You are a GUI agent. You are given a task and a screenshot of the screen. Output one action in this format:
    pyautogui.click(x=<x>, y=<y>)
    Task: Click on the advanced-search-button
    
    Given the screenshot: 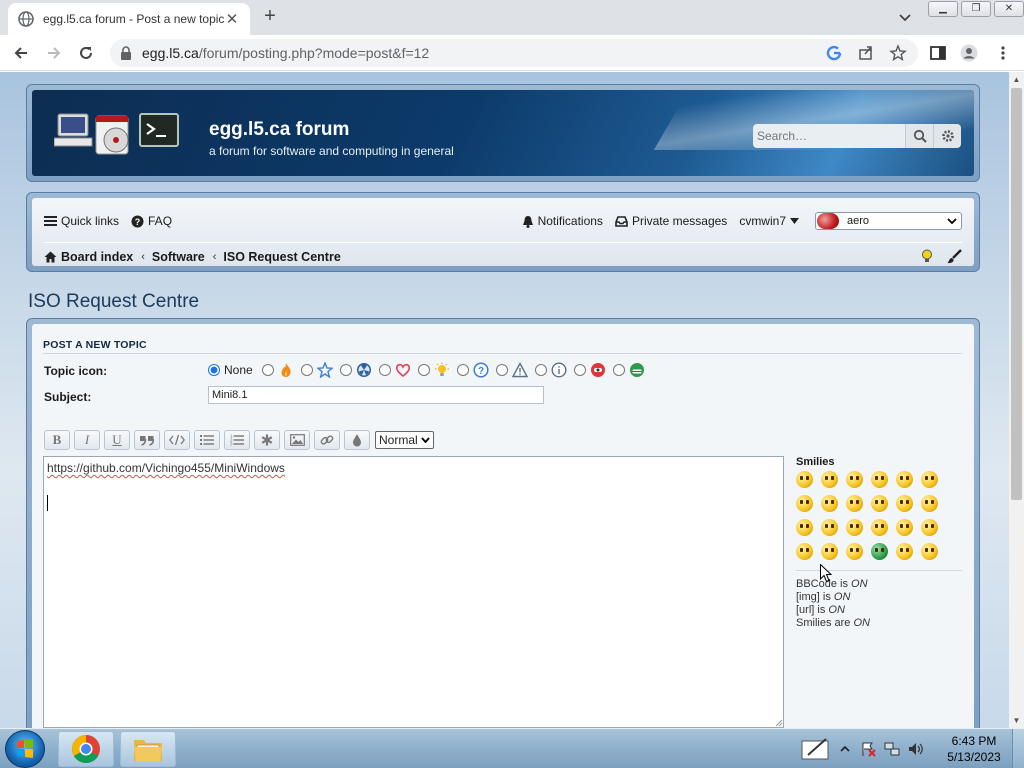 What is the action you would take?
    pyautogui.click(x=947, y=136)
    